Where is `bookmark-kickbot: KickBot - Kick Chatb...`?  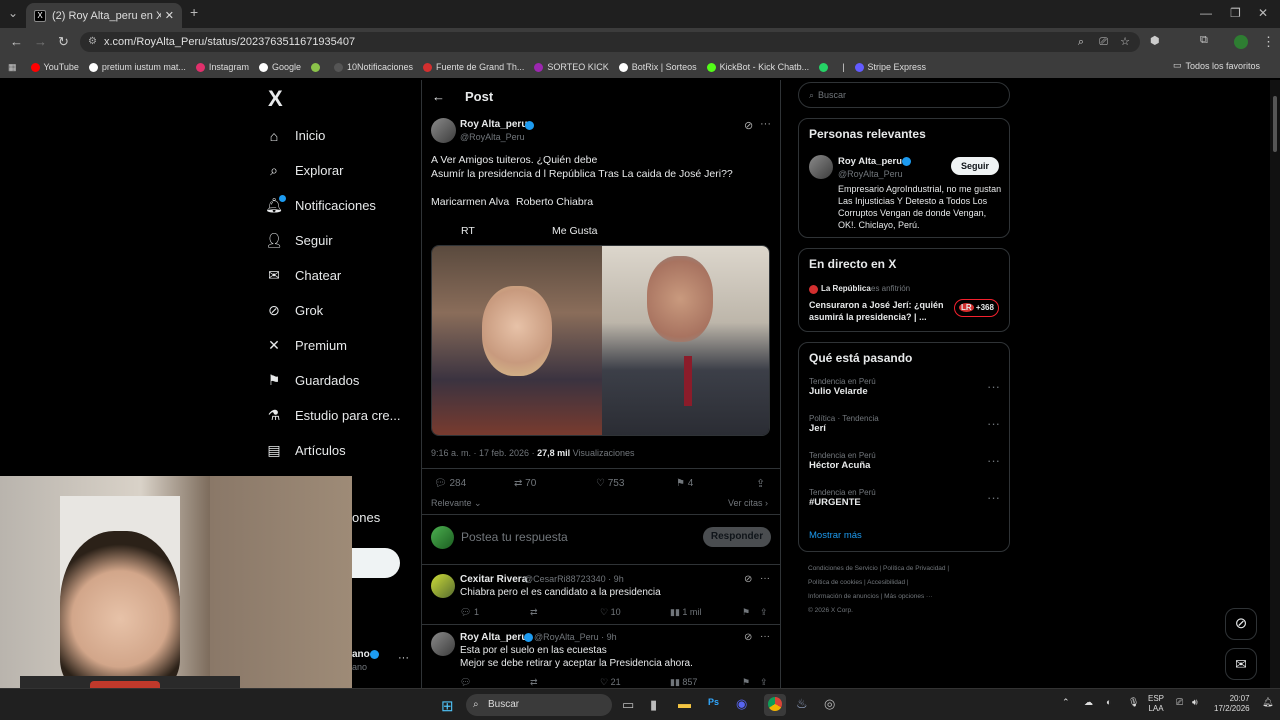 bookmark-kickbot: KickBot - Kick Chatb... is located at coordinates (757, 67).